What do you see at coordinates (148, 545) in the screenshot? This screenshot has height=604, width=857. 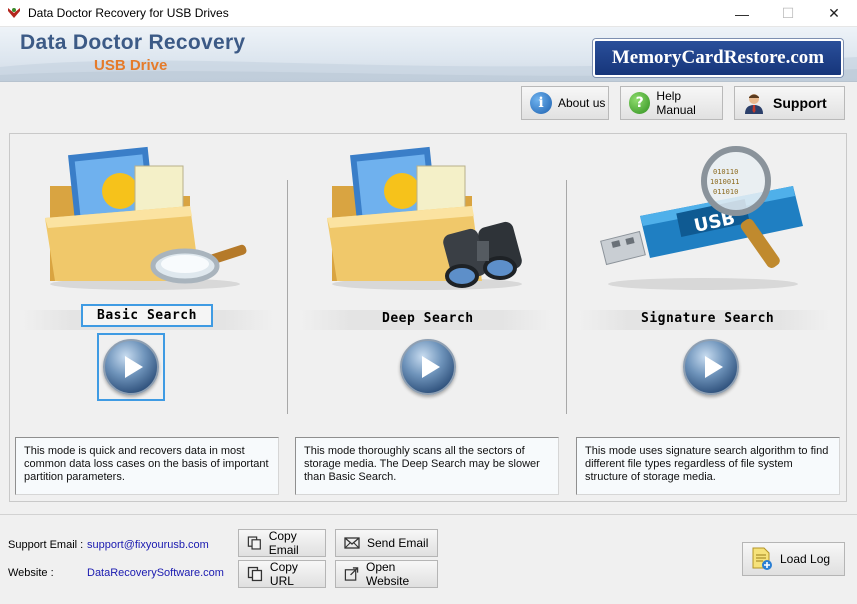 I see `support-email-link: support@fixyourusb.com` at bounding box center [148, 545].